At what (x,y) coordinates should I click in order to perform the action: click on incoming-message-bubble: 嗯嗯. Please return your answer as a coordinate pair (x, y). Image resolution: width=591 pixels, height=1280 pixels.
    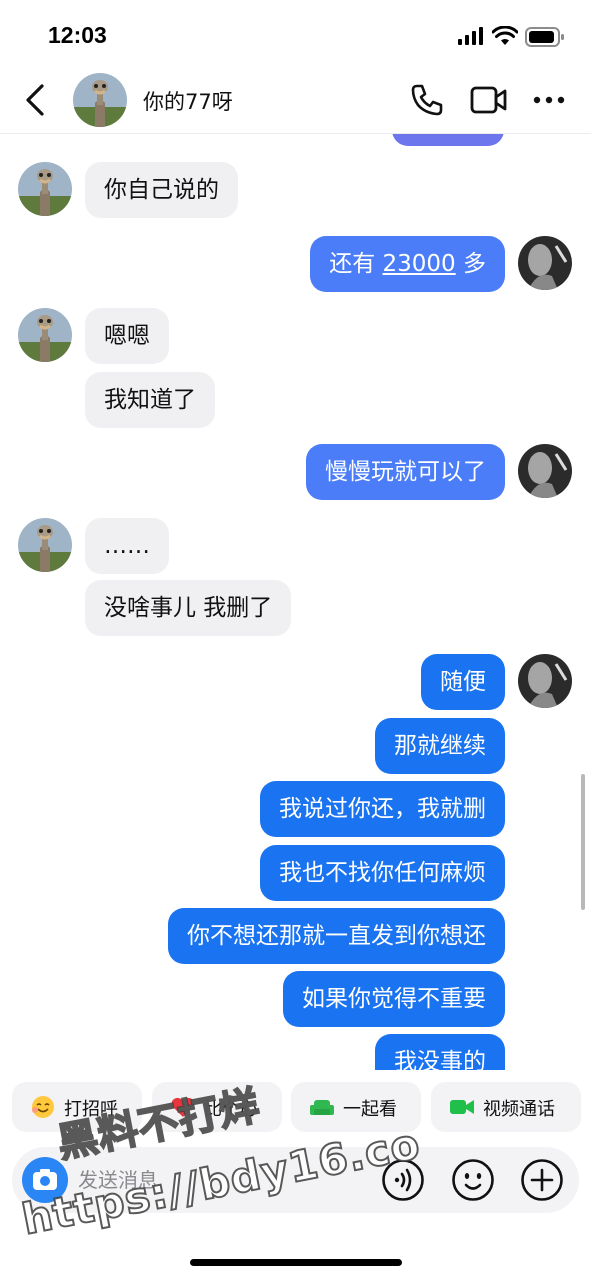
    Looking at the image, I should click on (127, 336).